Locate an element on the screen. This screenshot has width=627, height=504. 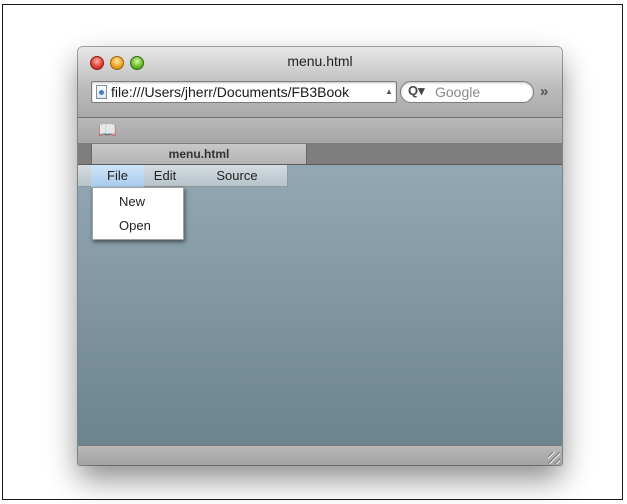
address-bar: file:///Users/jherr/Documents/FB3Book ▲ is located at coordinates (244, 92).